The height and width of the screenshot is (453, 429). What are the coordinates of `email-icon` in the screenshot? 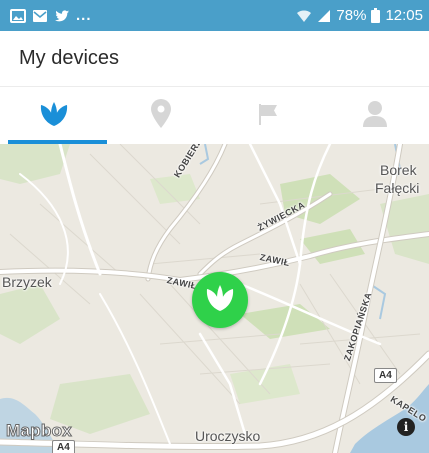 It's located at (40, 16).